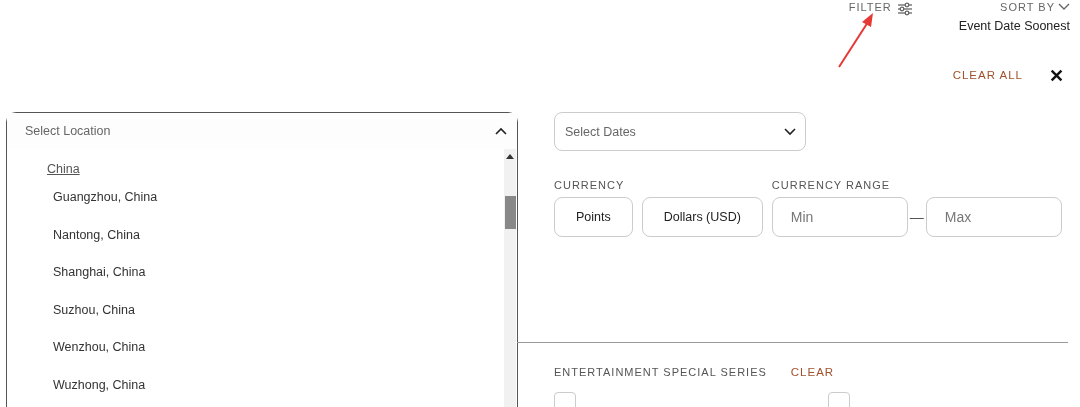  What do you see at coordinates (831, 185) in the screenshot?
I see `section-label: CURRENCY RANGE` at bounding box center [831, 185].